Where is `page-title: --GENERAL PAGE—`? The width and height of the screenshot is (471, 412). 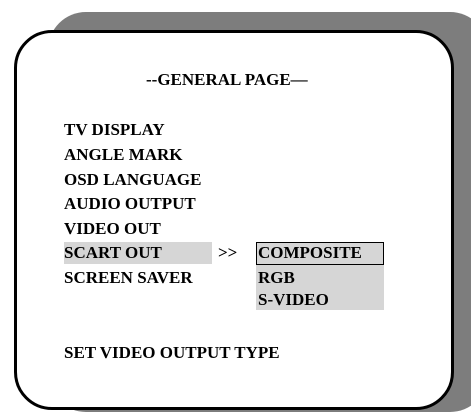
page-title: --GENERAL PAGE— is located at coordinates (227, 79).